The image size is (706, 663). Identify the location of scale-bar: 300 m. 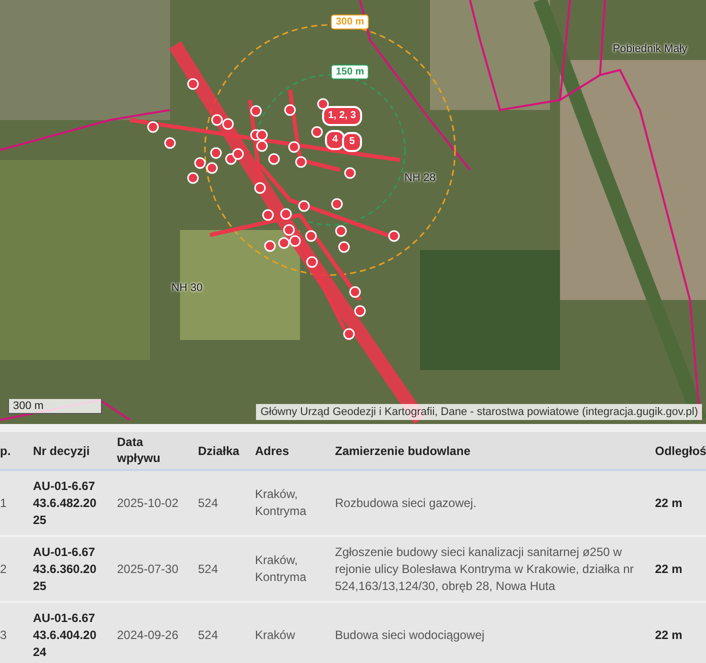
(55, 406).